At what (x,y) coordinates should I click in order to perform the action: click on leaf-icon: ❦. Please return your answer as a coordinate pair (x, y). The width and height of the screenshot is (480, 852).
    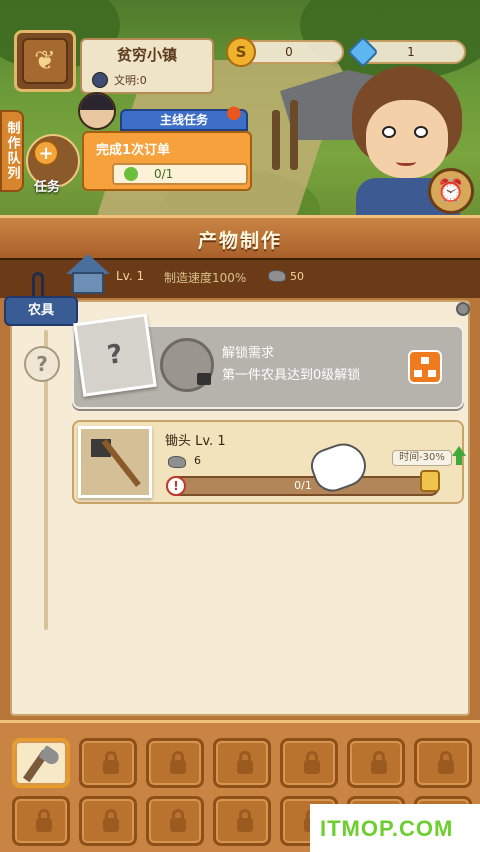
    Looking at the image, I should click on (45, 61).